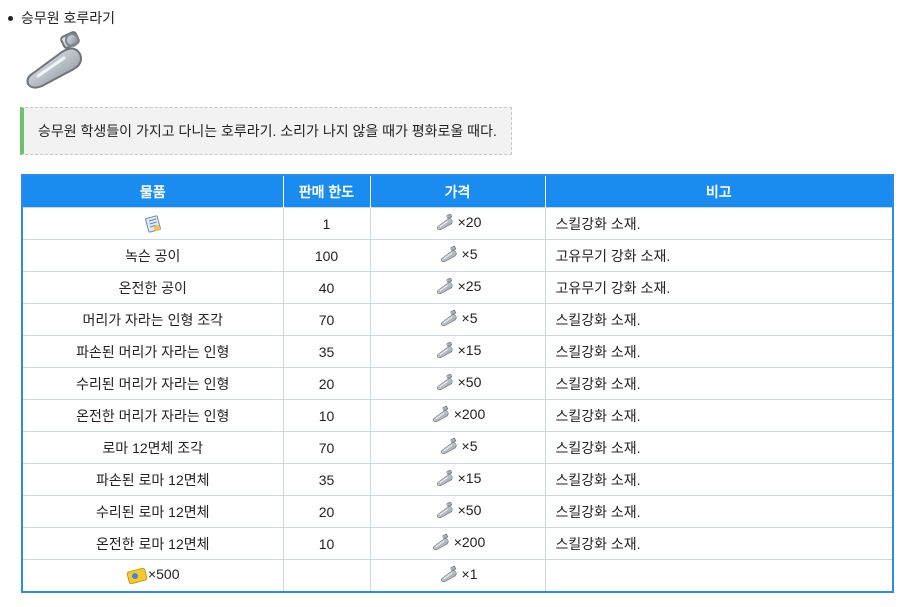  I want to click on item-cell: 수리된 머리가 자라는 인형, so click(153, 383).